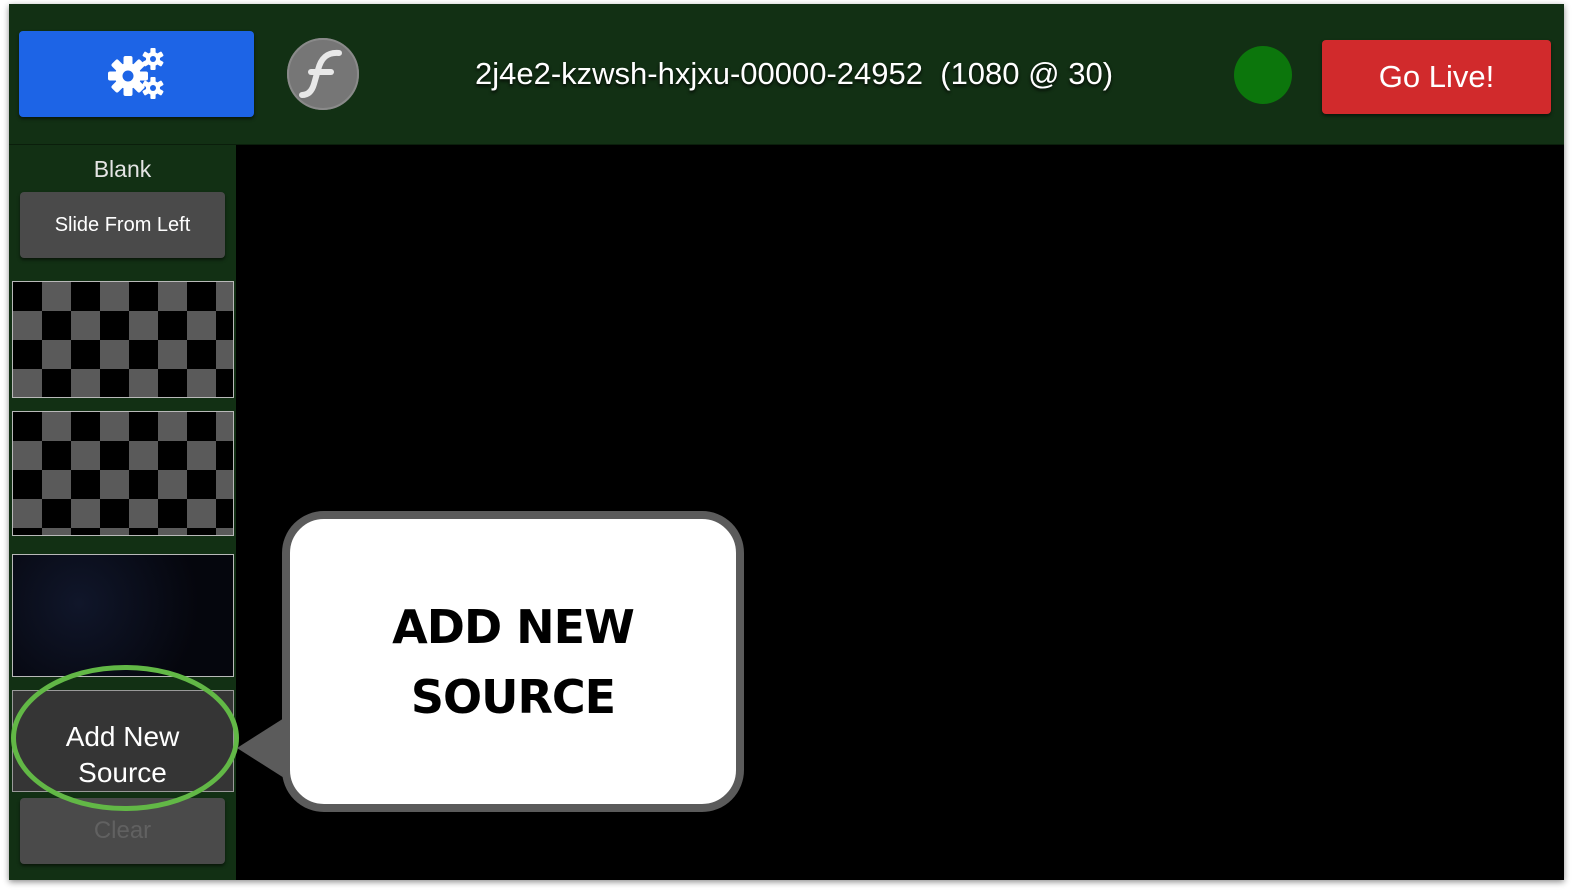 Image resolution: width=1579 pixels, height=894 pixels. I want to click on settings-button, so click(136, 74).